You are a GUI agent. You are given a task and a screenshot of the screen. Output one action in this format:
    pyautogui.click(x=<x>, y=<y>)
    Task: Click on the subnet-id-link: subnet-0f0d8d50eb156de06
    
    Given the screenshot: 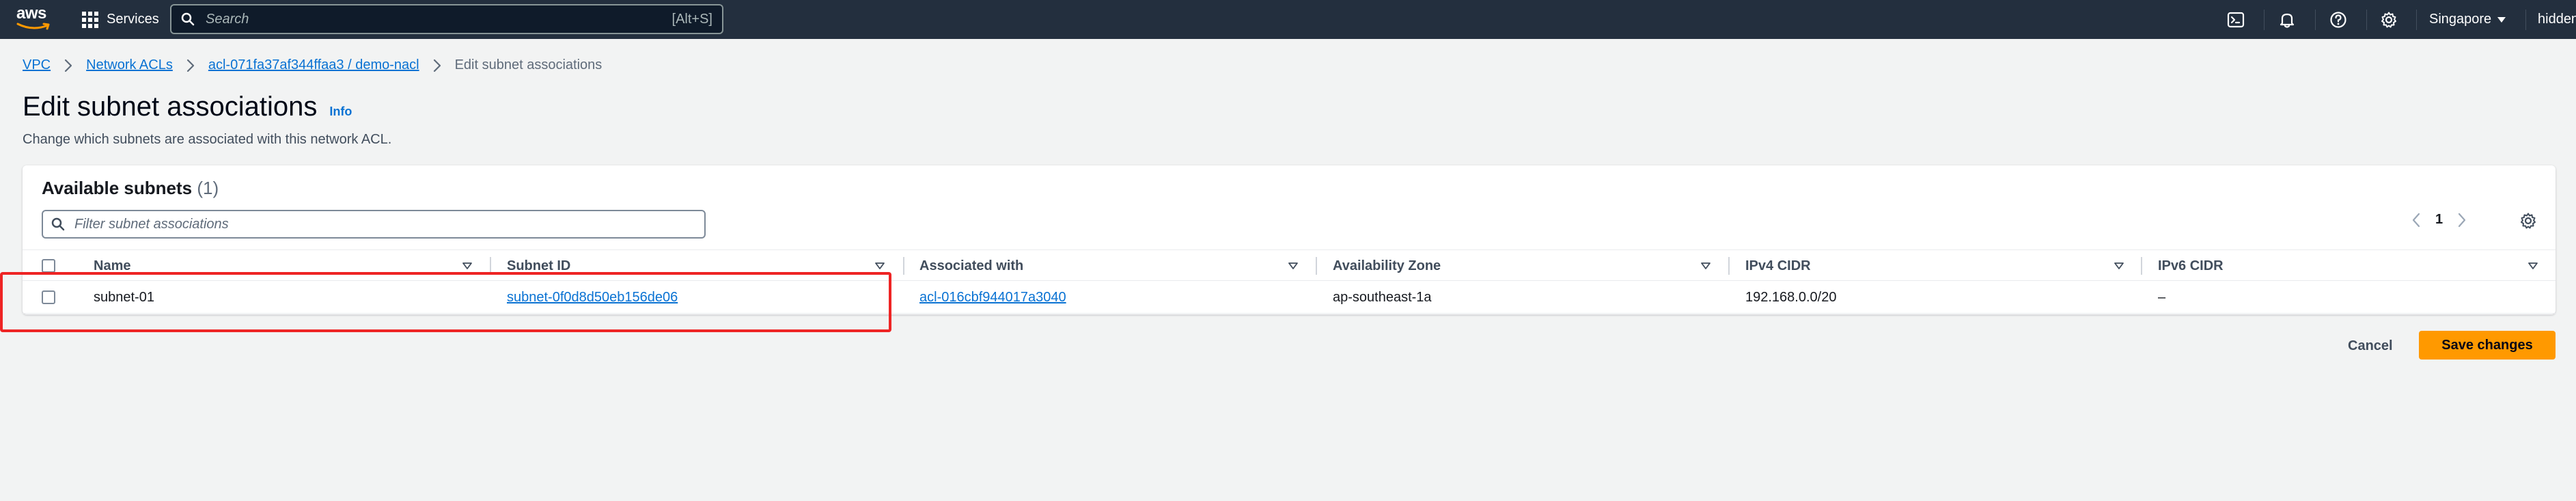 What is the action you would take?
    pyautogui.click(x=592, y=298)
    